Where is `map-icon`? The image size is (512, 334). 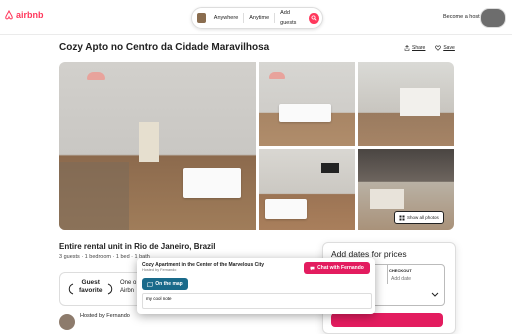
map-icon is located at coordinates (150, 284).